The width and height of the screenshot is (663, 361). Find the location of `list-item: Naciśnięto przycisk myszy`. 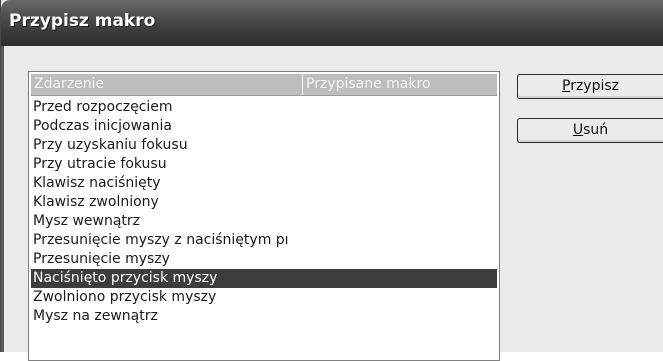

list-item: Naciśnięto przycisk myszy is located at coordinates (264, 278).